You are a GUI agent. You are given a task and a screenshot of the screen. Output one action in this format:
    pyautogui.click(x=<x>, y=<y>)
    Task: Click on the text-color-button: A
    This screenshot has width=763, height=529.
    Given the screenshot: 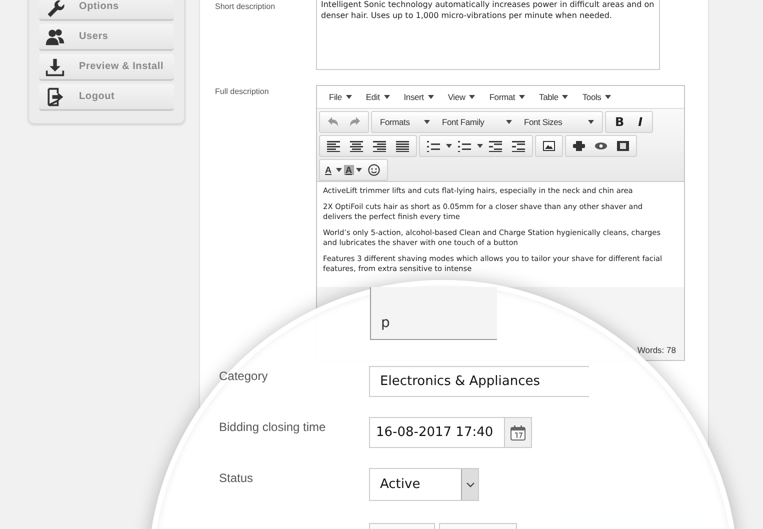 What is the action you would take?
    pyautogui.click(x=328, y=170)
    